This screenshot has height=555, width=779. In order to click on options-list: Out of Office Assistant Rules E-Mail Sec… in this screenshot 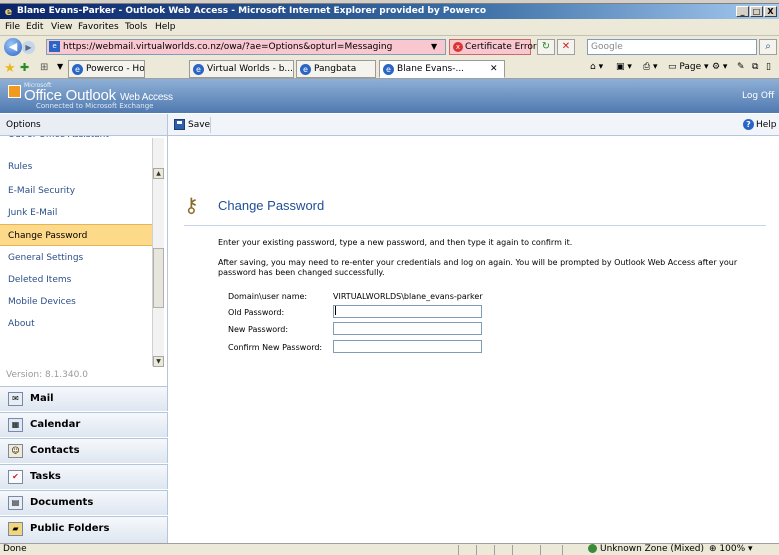, I will do `click(84, 261)`.